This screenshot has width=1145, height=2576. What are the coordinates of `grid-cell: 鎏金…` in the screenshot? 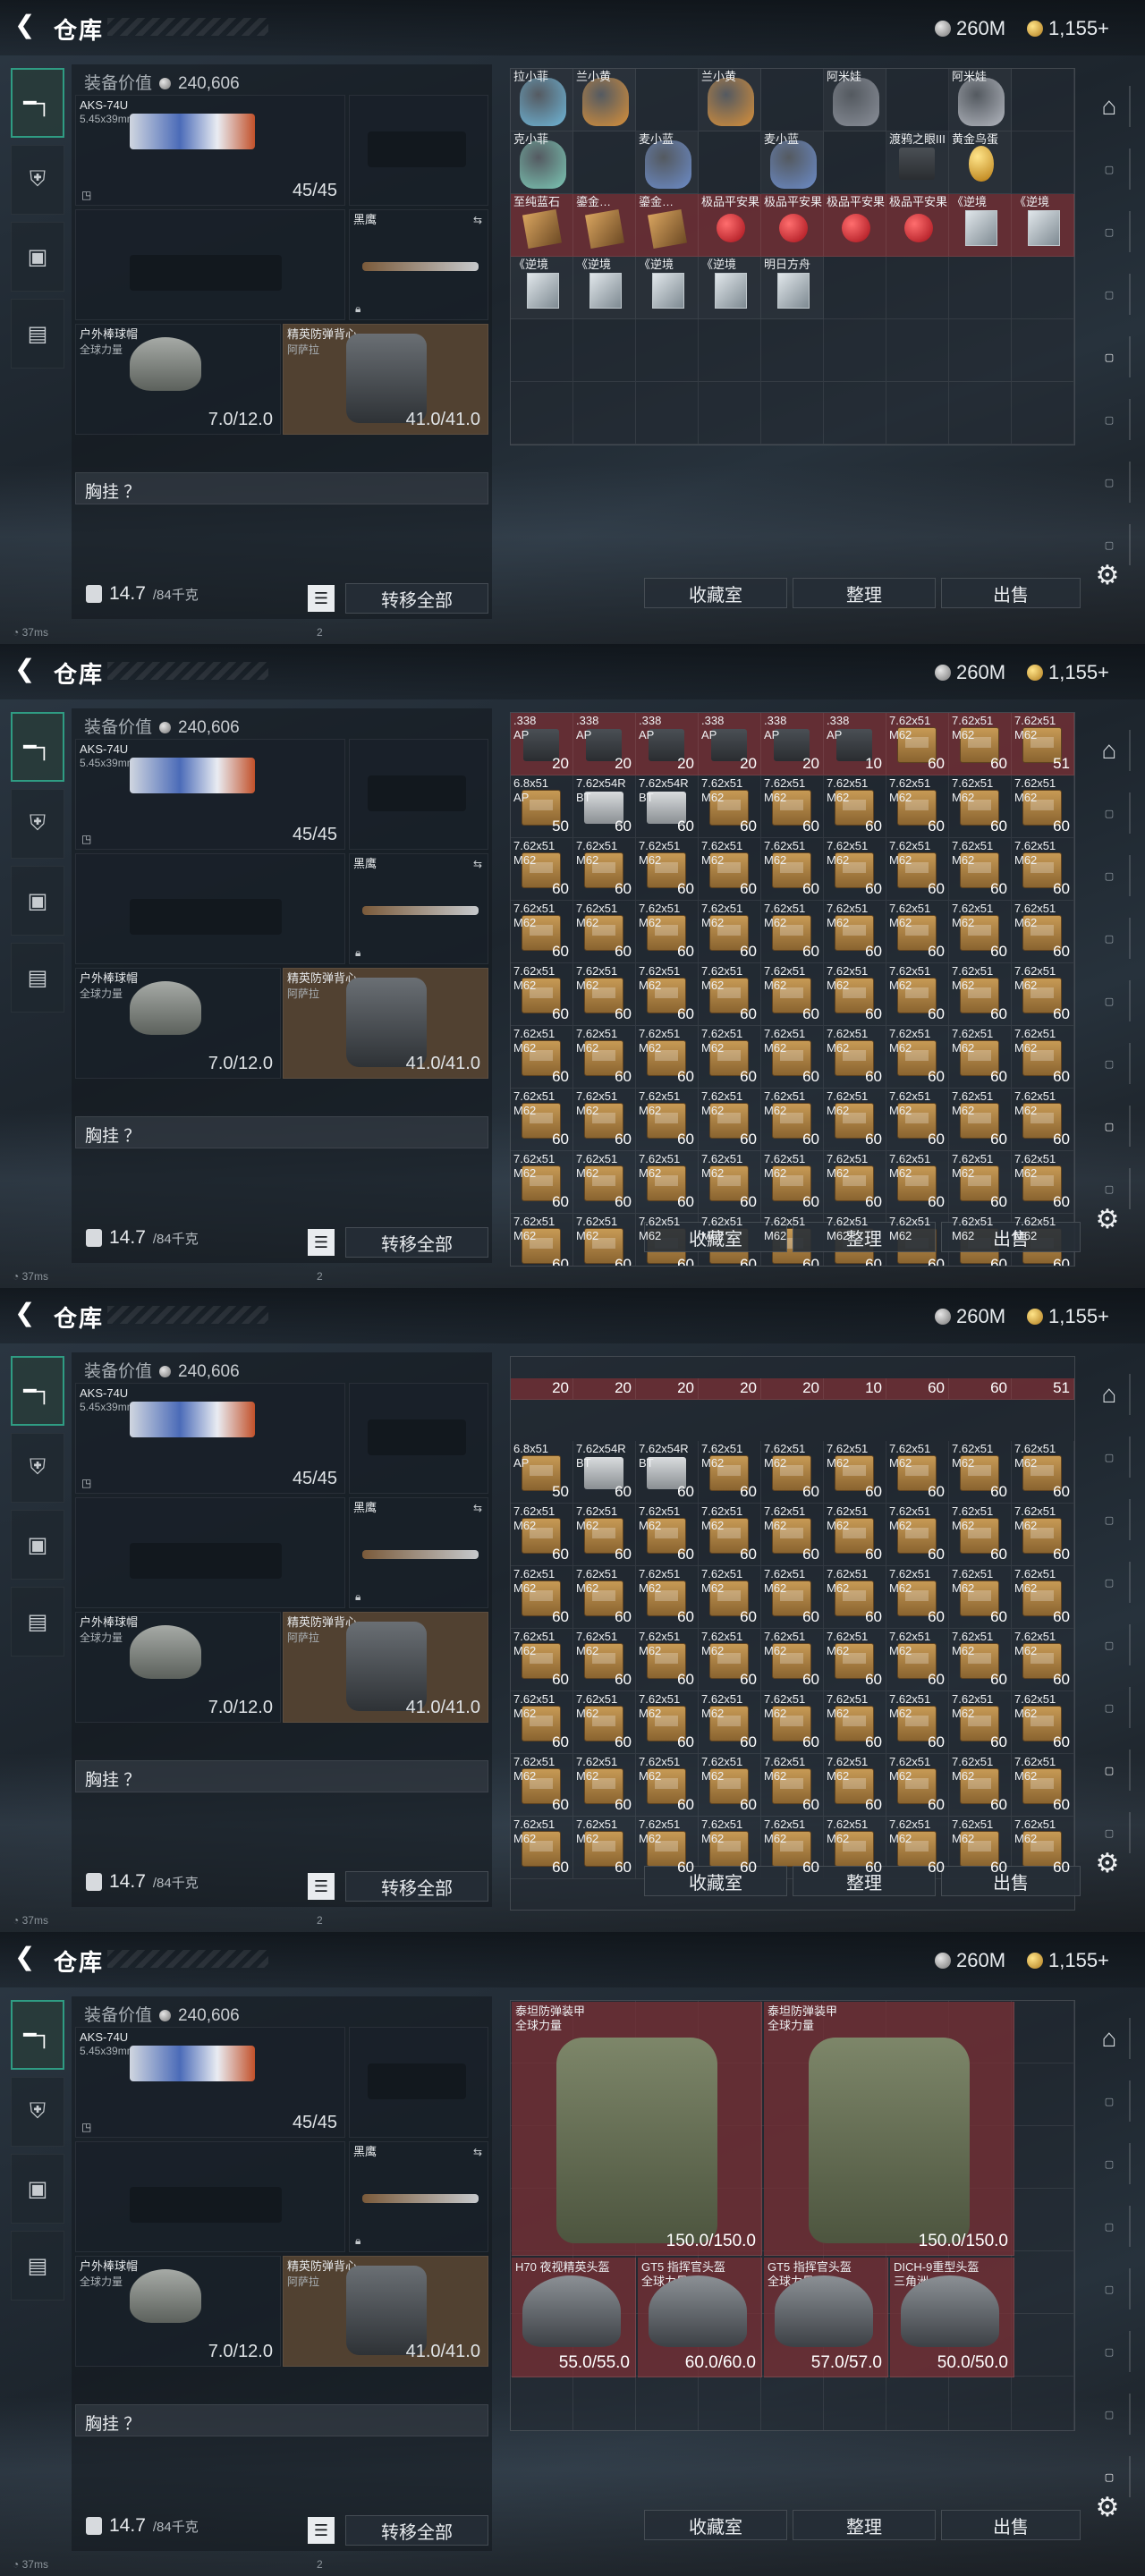 It's located at (604, 225).